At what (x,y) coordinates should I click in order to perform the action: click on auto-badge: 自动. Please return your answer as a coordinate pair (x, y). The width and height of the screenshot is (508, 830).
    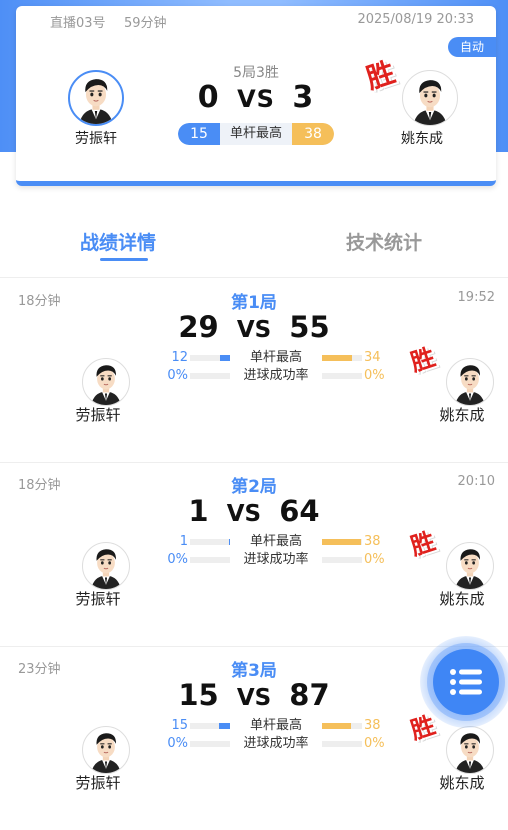
    Looking at the image, I should click on (472, 47).